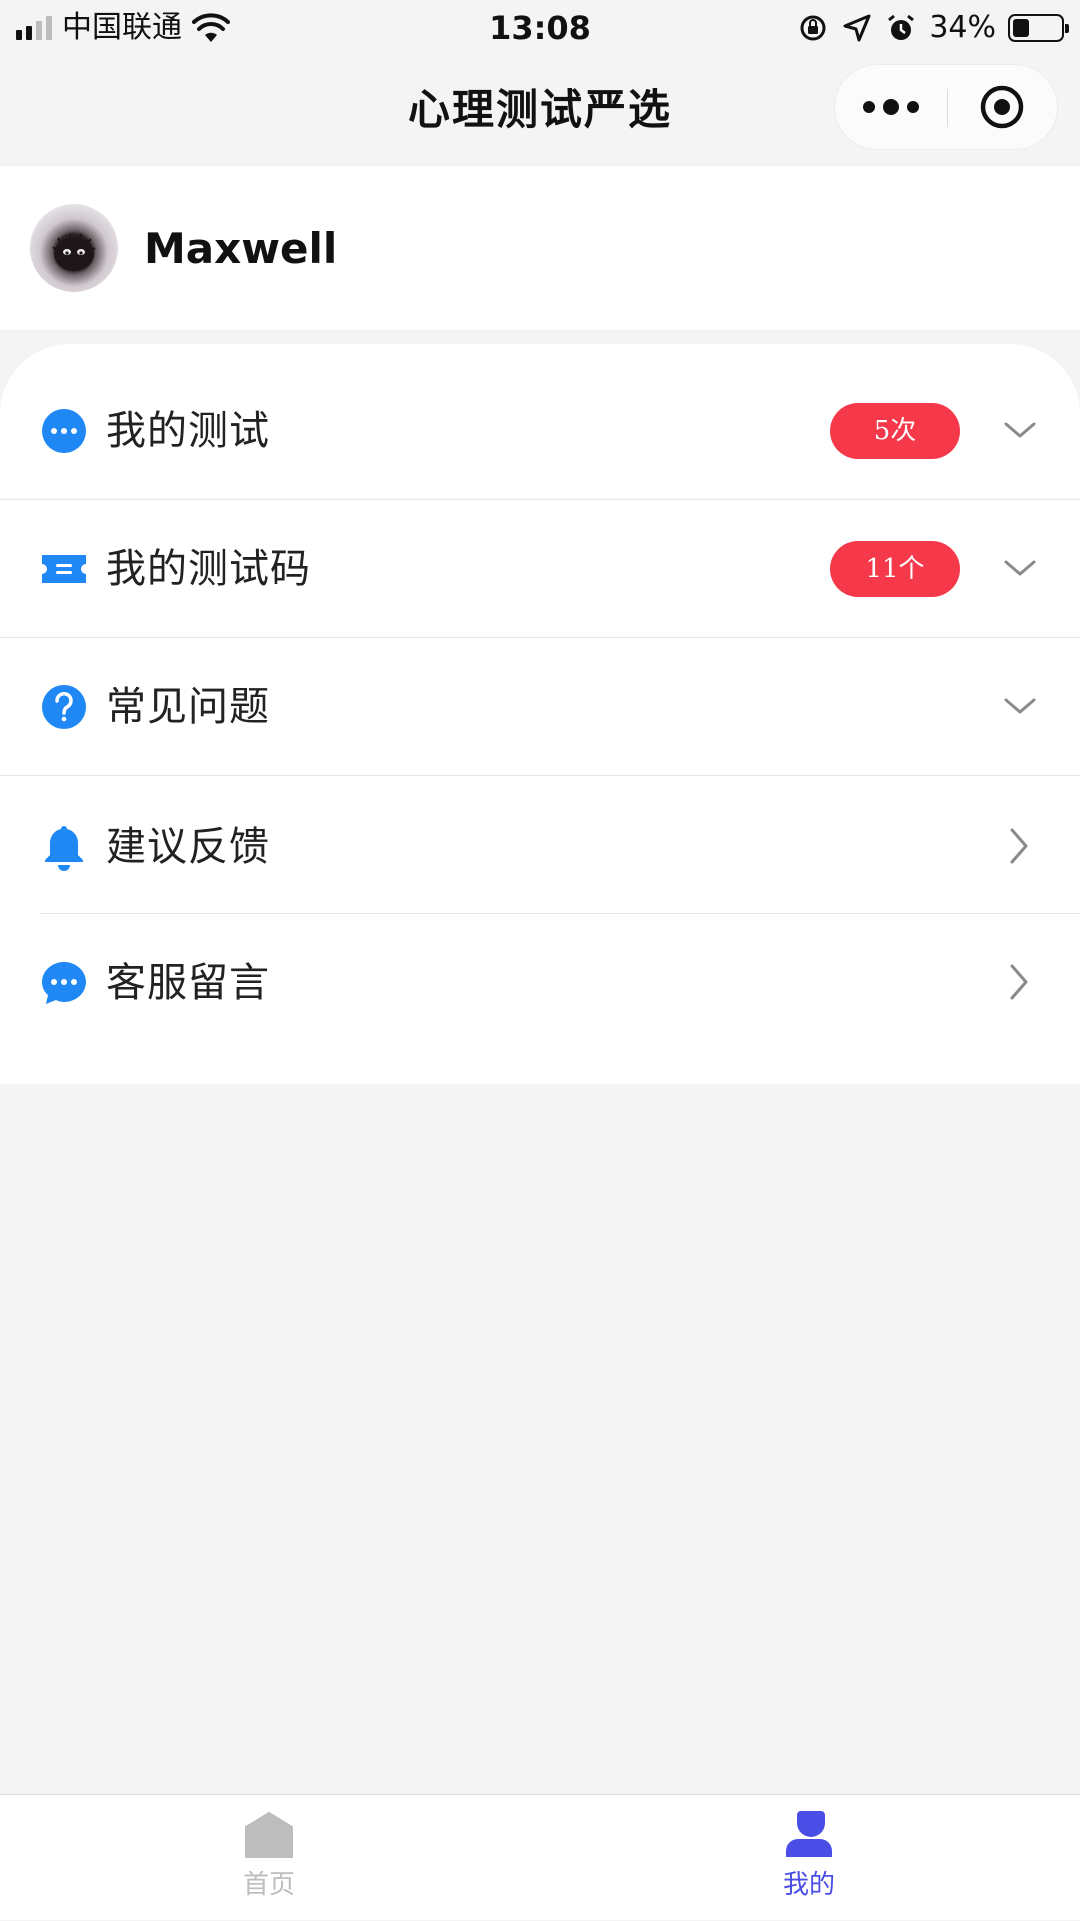 This screenshot has height=1921, width=1080. Describe the element at coordinates (188, 983) in the screenshot. I see `menu-item-label: 客服留言` at that location.